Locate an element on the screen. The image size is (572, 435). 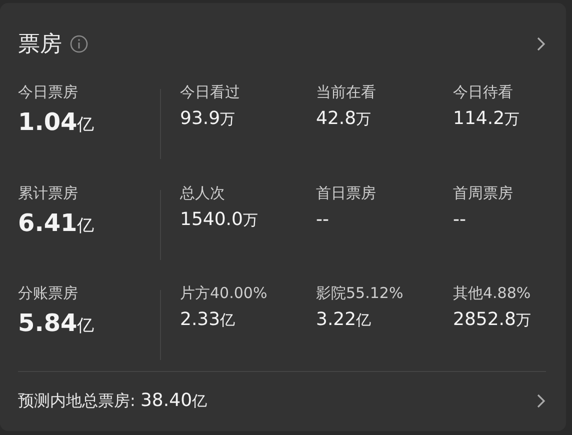
stat-label: 其他4.88% is located at coordinates (492, 294).